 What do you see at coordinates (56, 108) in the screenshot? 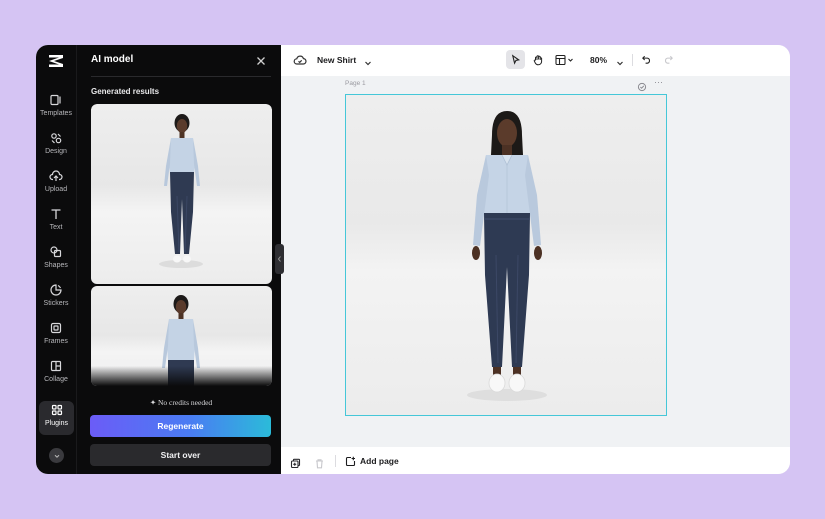
I see `sidebar-item-templates: Templates` at bounding box center [56, 108].